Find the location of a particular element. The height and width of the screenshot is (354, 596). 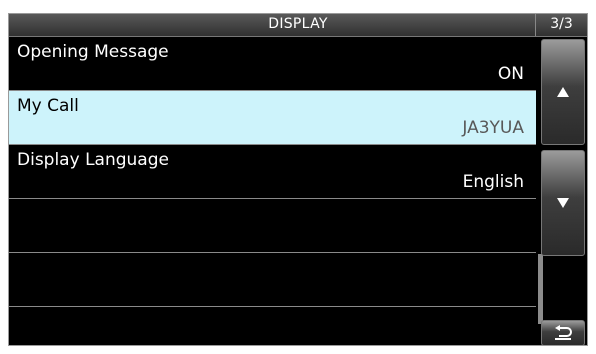

header-bar: DISPLAY 3/3 is located at coordinates (298, 25).